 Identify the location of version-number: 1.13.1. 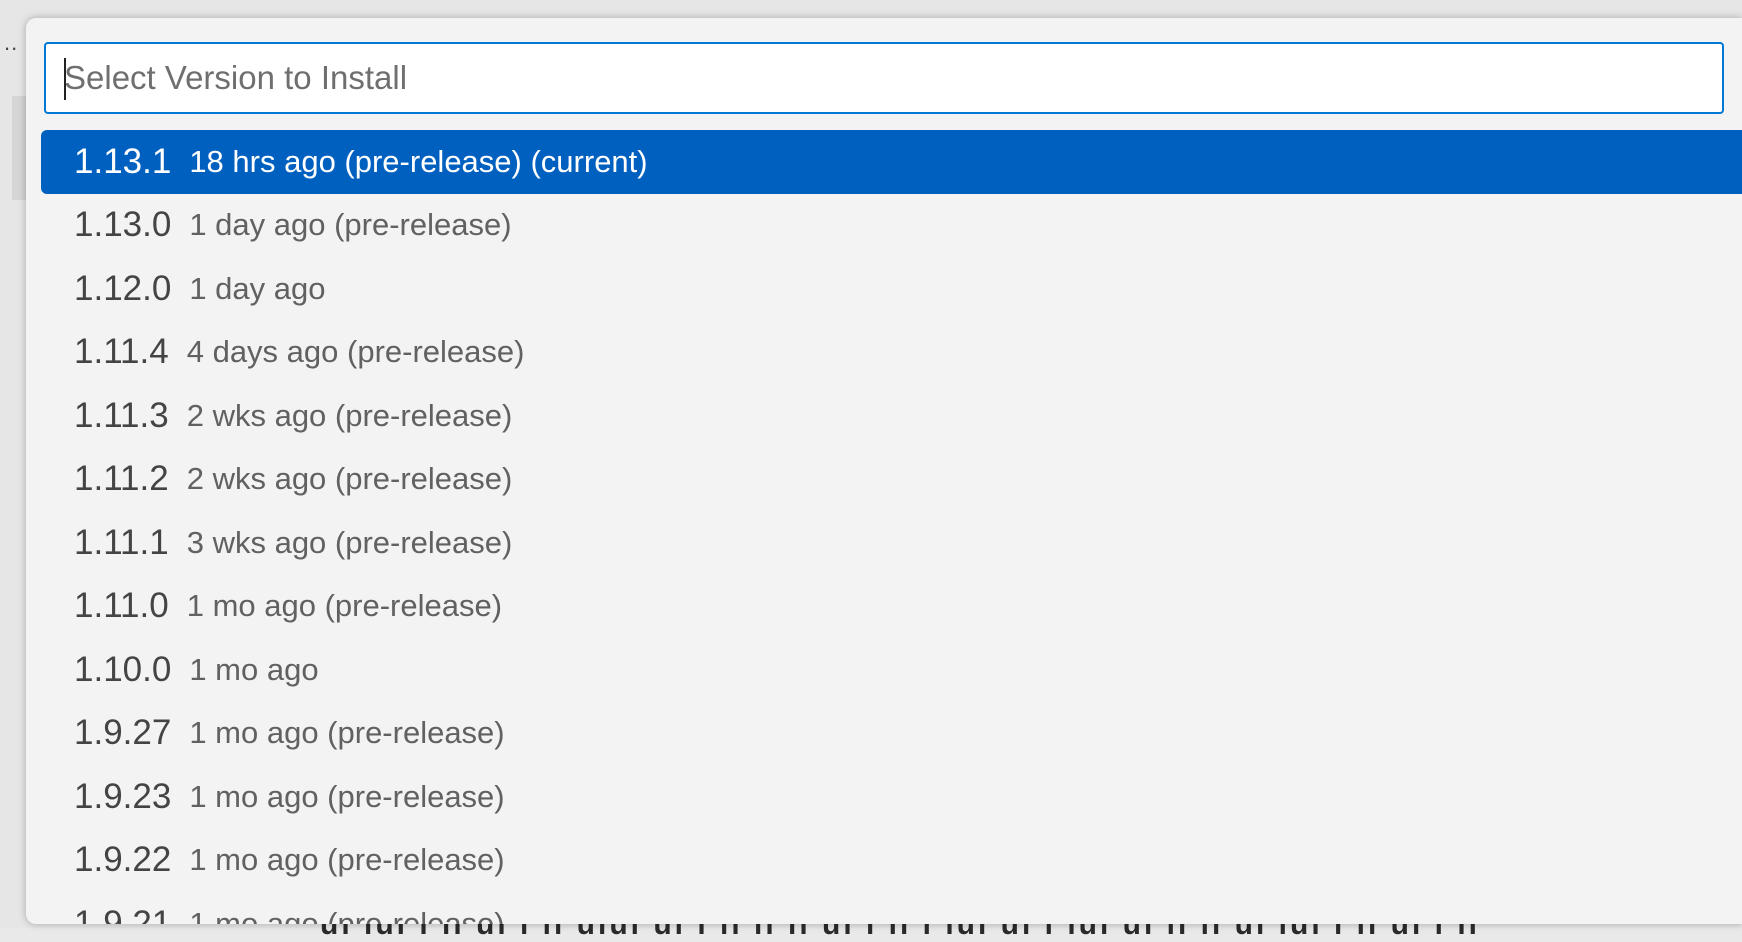
(123, 161).